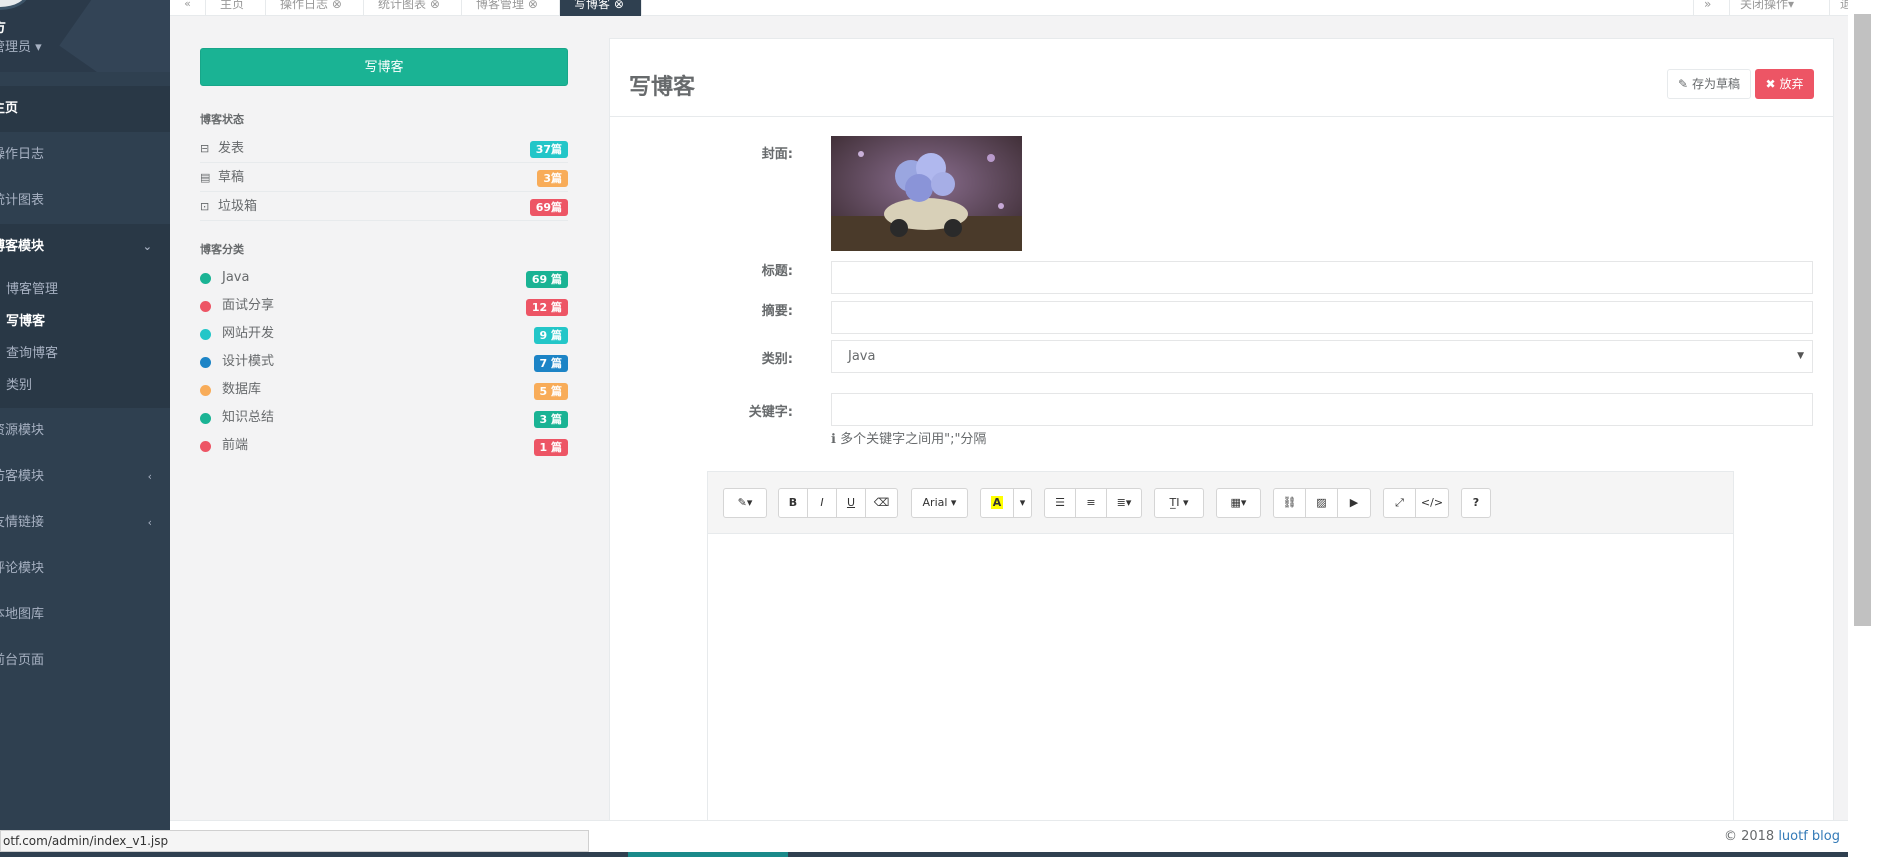 The image size is (1885, 857). What do you see at coordinates (222, 249) in the screenshot?
I see `blog-category-title: 博客分类` at bounding box center [222, 249].